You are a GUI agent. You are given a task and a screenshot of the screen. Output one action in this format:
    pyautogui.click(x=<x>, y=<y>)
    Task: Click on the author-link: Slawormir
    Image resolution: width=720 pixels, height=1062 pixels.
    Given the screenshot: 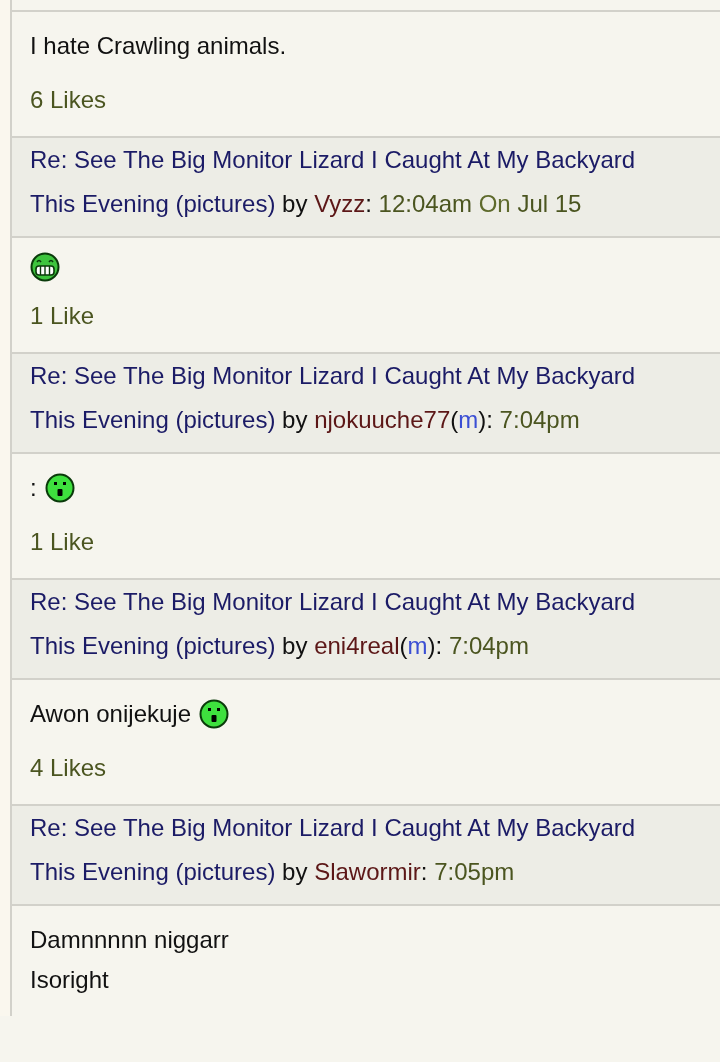 What is the action you would take?
    pyautogui.click(x=367, y=871)
    